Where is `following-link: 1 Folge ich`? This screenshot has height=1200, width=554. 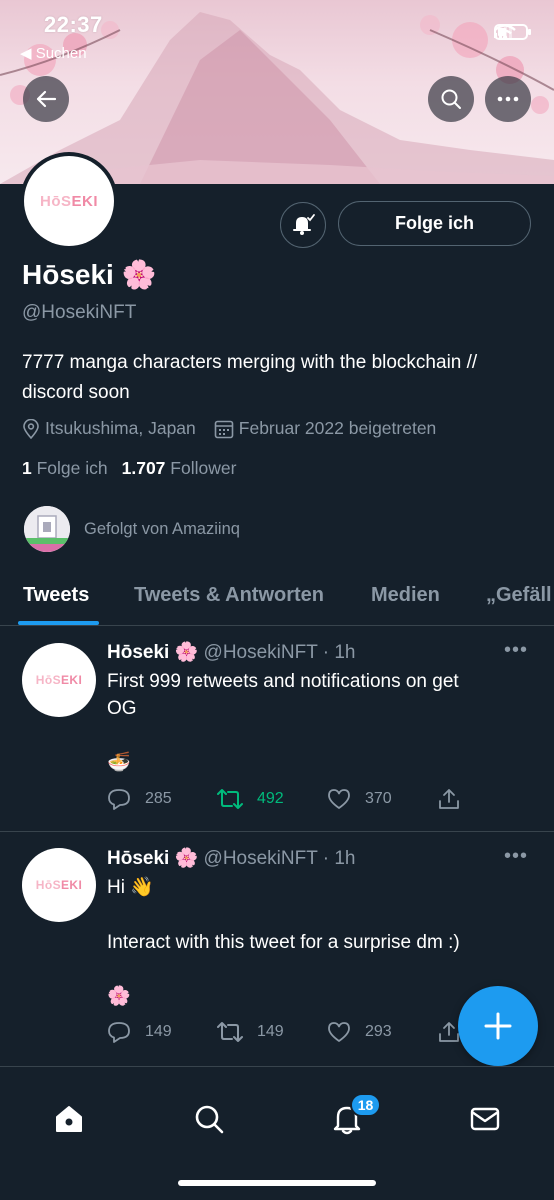
following-link: 1 Folge ich is located at coordinates (65, 468).